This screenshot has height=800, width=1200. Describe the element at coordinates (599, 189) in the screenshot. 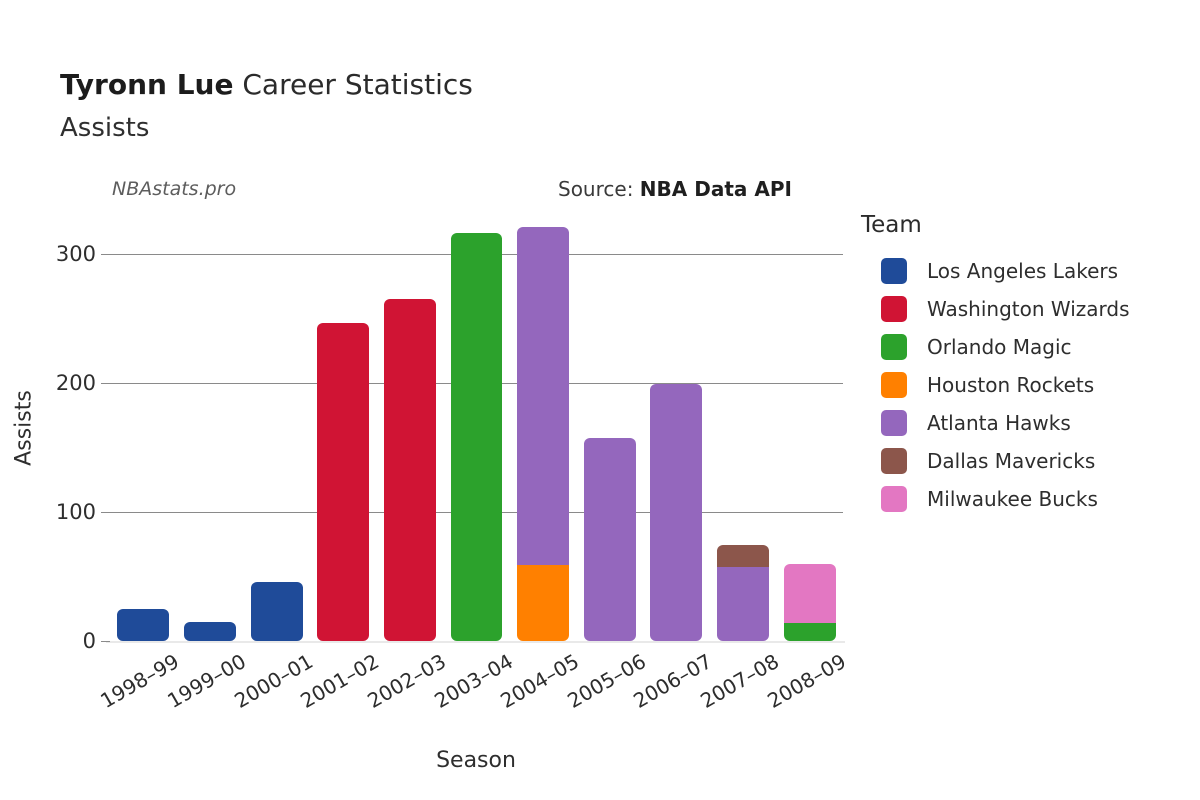

I see `source-prefix: Source:` at that location.